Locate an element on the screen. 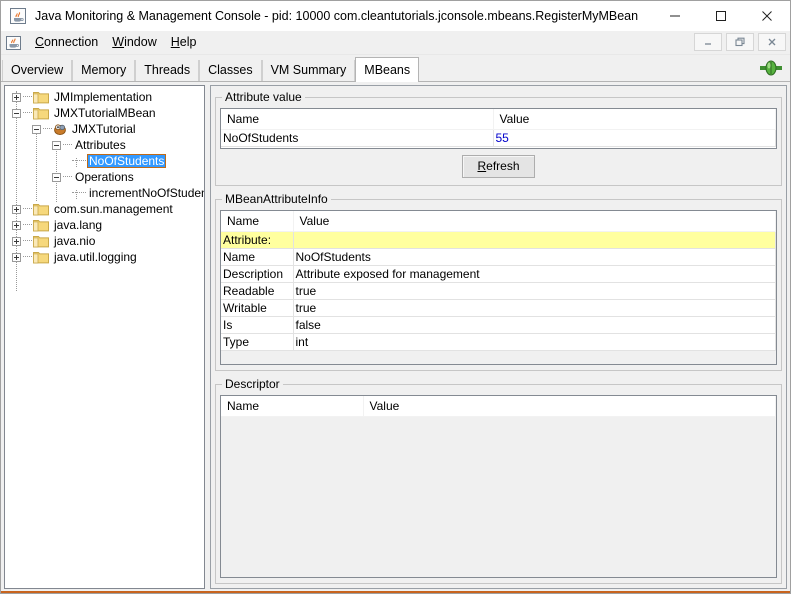 The width and height of the screenshot is (791, 594). maximize-button is located at coordinates (721, 15).